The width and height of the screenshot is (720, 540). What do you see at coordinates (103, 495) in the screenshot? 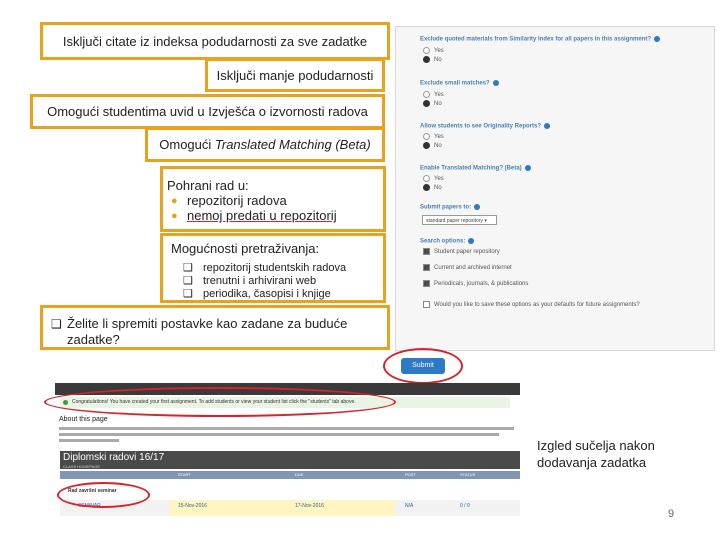
I see `highlight-ellipse-section` at bounding box center [103, 495].